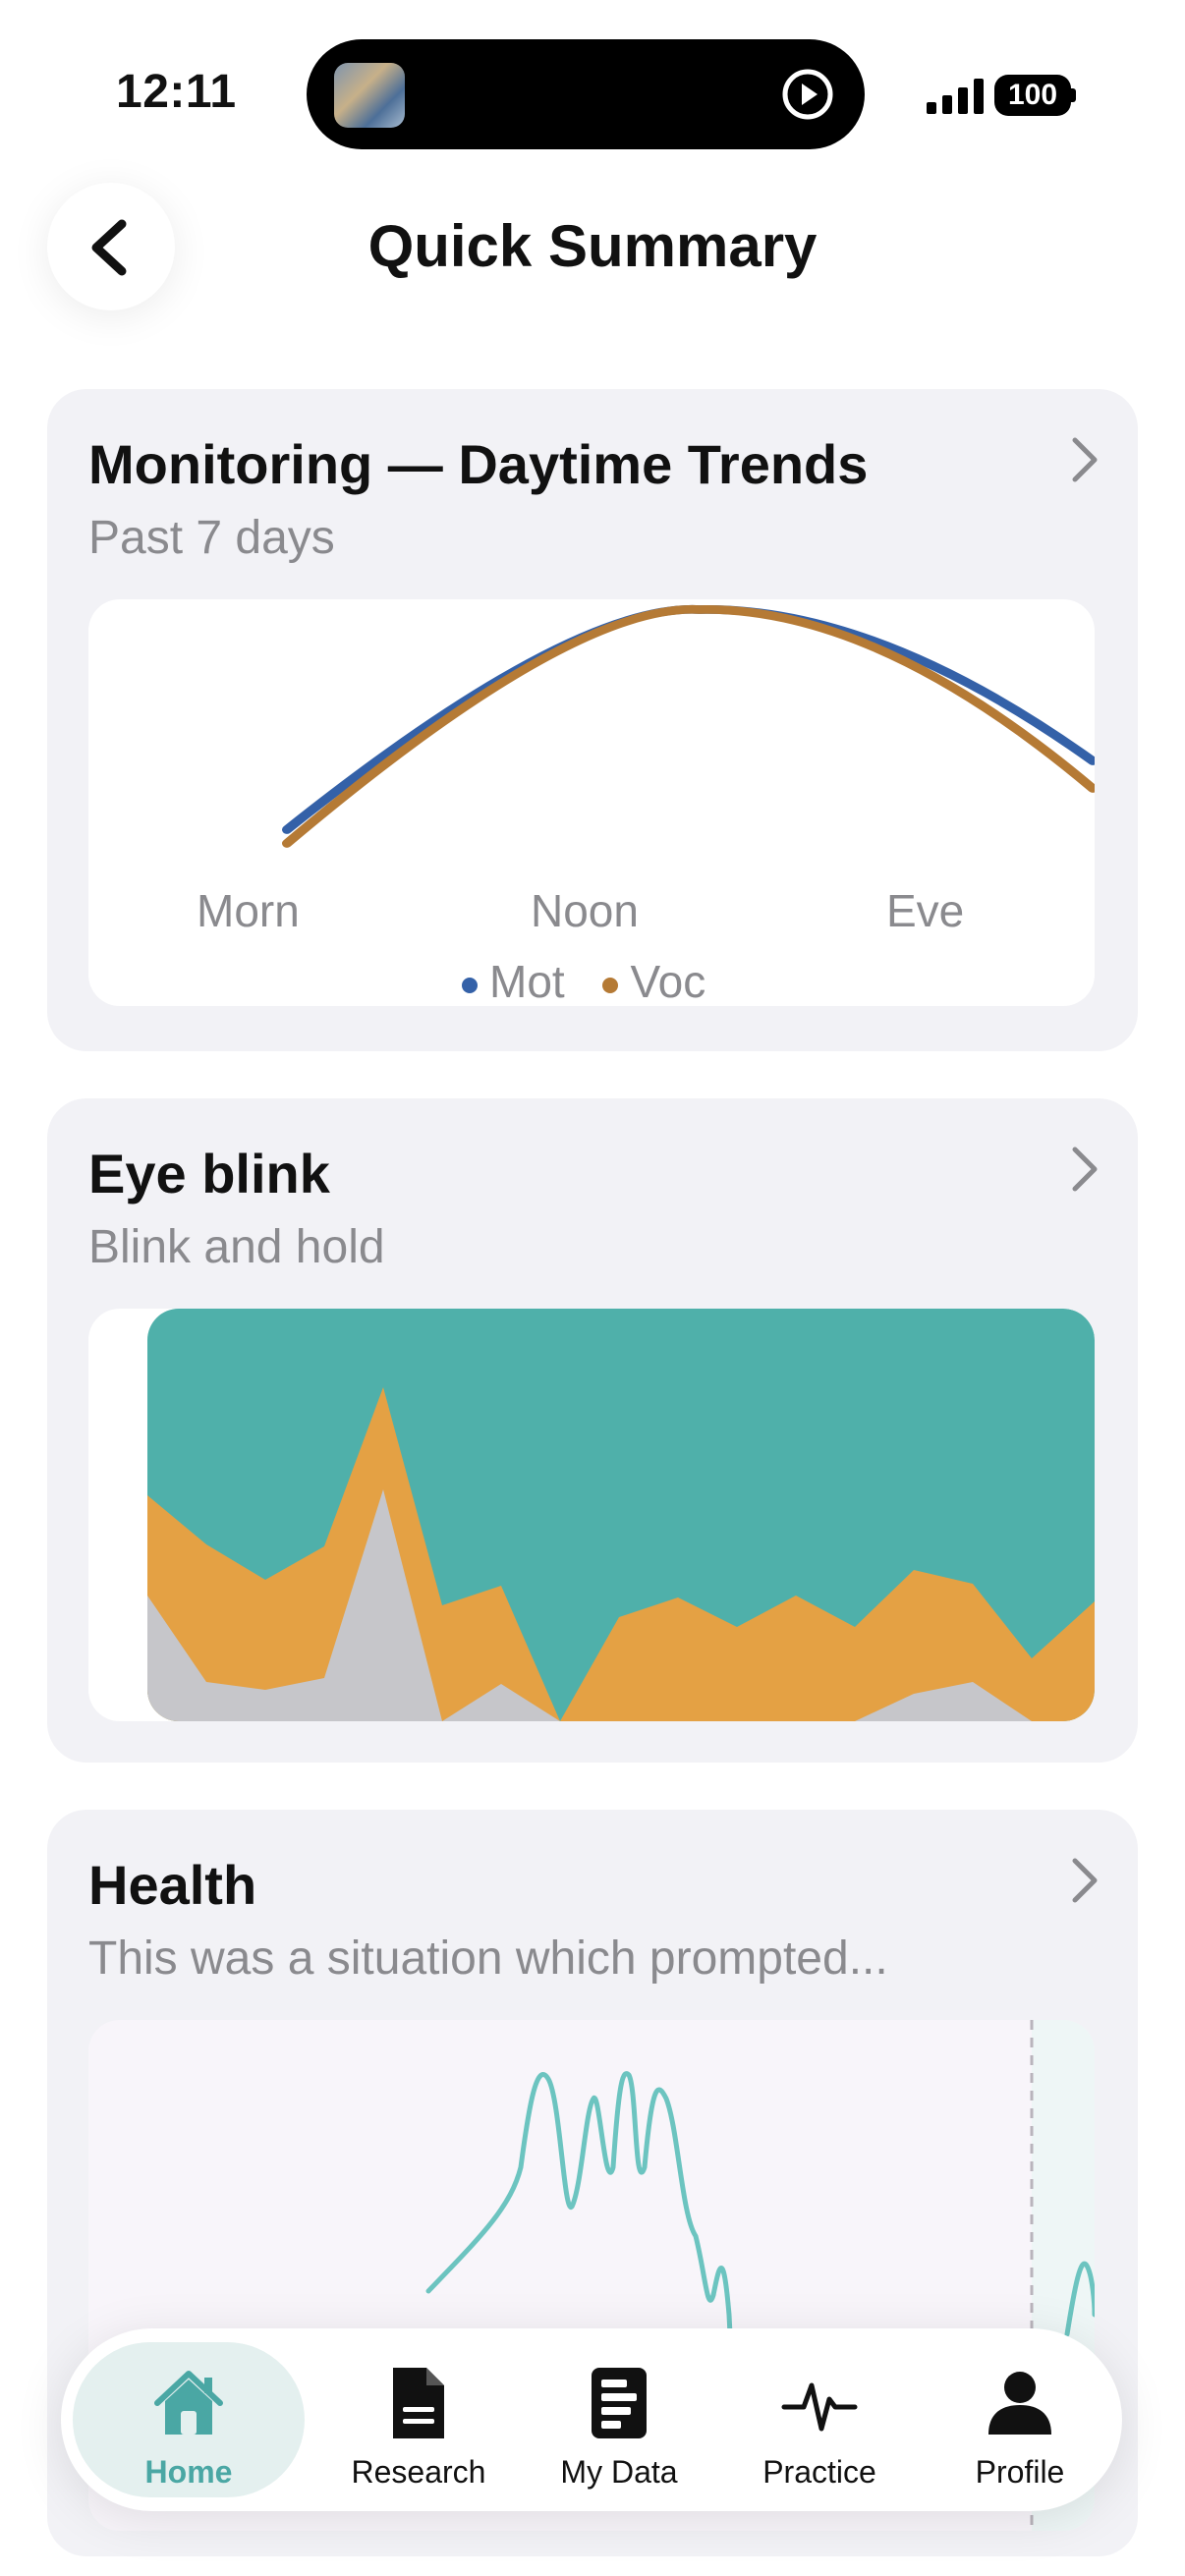  What do you see at coordinates (249, 910) in the screenshot?
I see `x-tick-label: Morn` at bounding box center [249, 910].